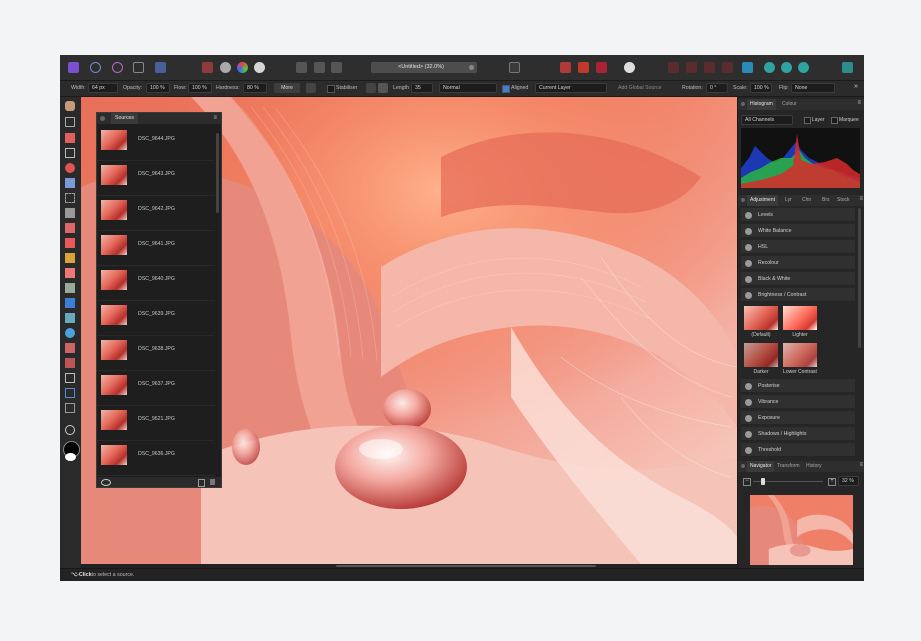  I want to click on flood-select-tool-icon, so click(70, 183).